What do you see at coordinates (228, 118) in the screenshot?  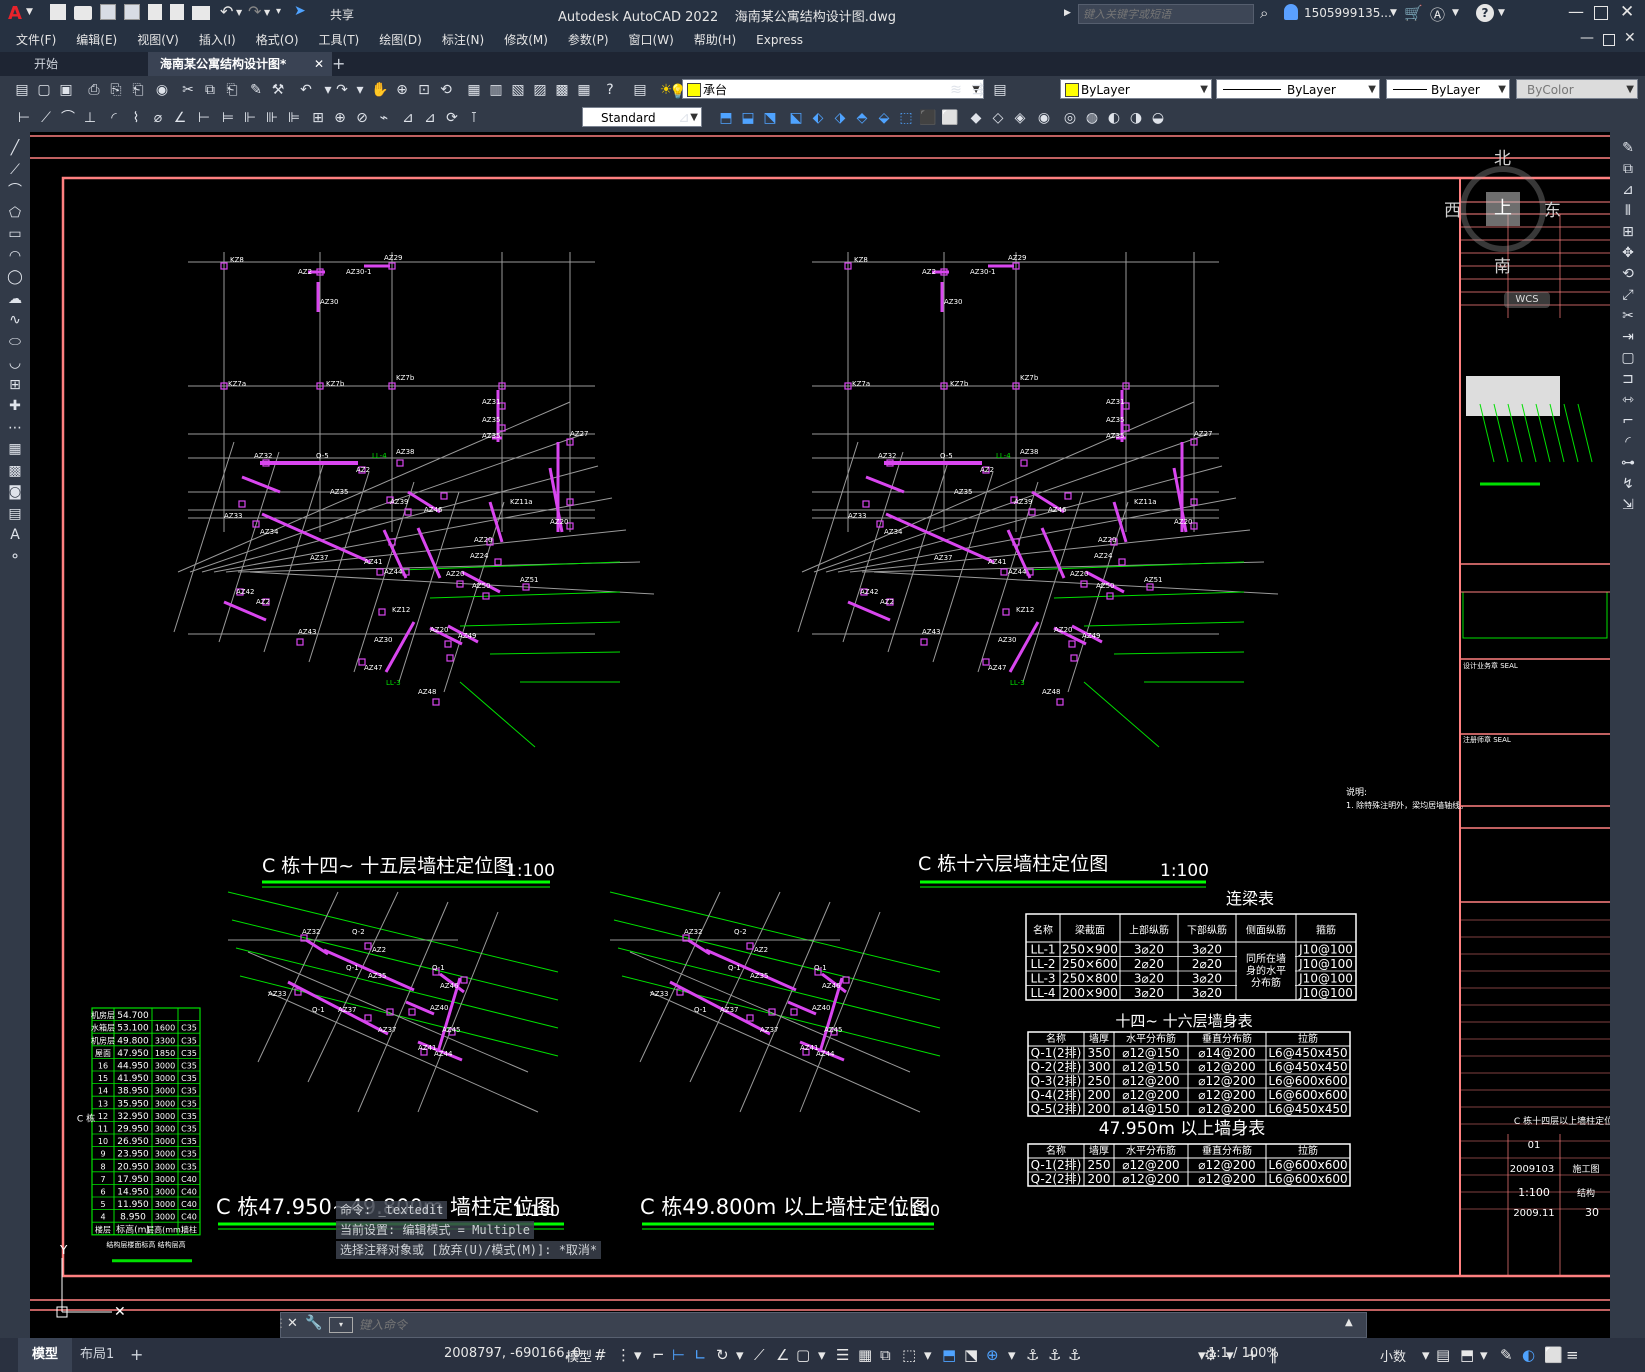 I see `baseline-icon: ⊨` at bounding box center [228, 118].